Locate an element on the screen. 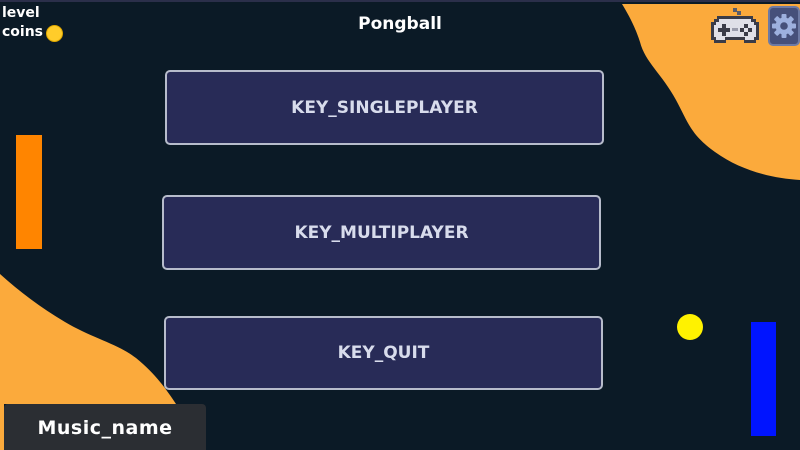 This screenshot has width=800, height=450. music-name-panel: Music_name is located at coordinates (105, 427).